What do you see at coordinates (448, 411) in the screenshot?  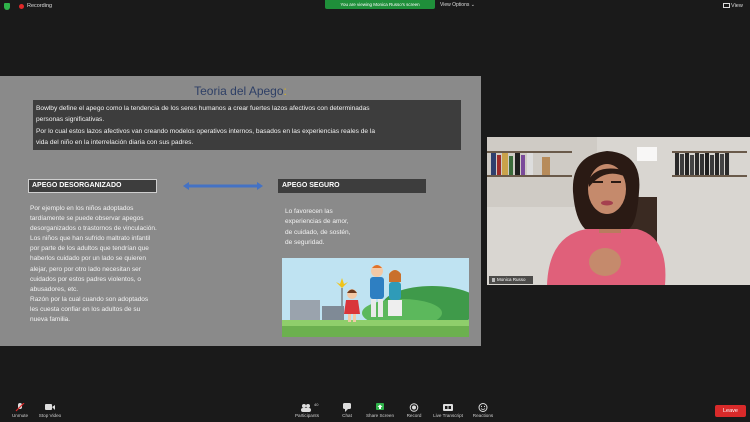 I see `live-transcript-button: Live Transcript` at bounding box center [448, 411].